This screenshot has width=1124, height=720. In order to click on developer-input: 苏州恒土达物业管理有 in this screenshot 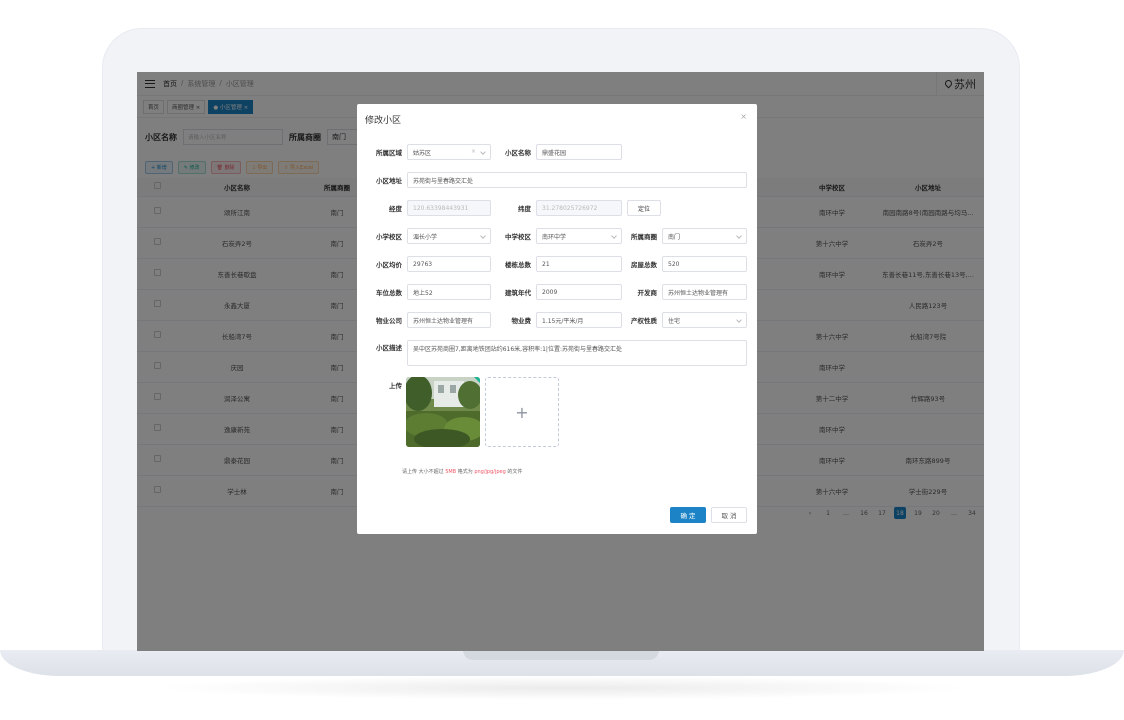, I will do `click(704, 292)`.